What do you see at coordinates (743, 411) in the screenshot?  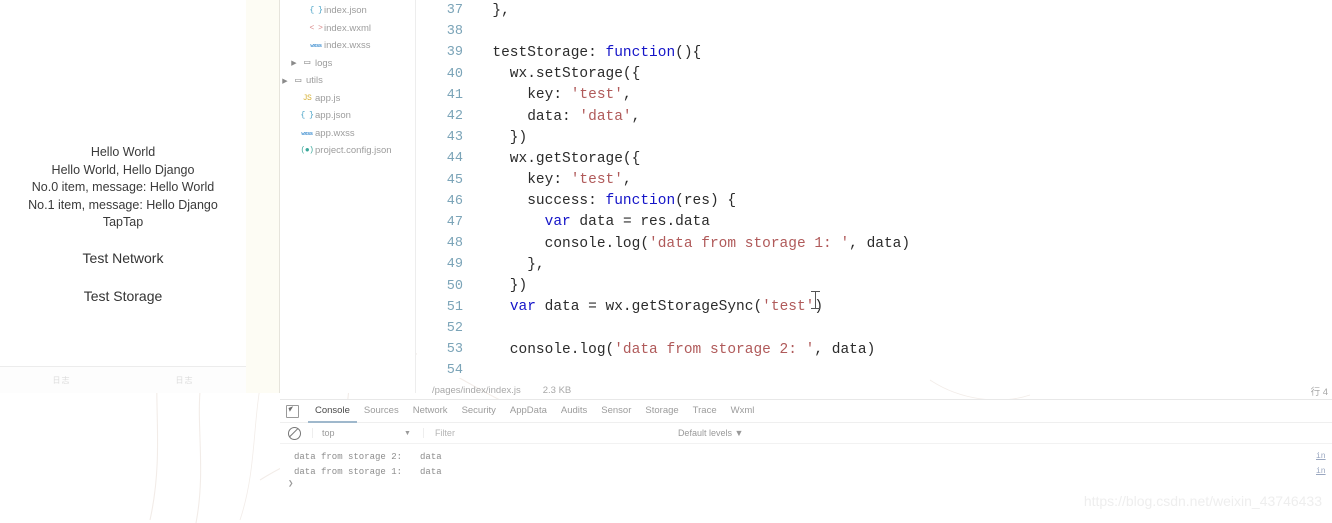 I see `devtools-tab-wxml: Wxml` at bounding box center [743, 411].